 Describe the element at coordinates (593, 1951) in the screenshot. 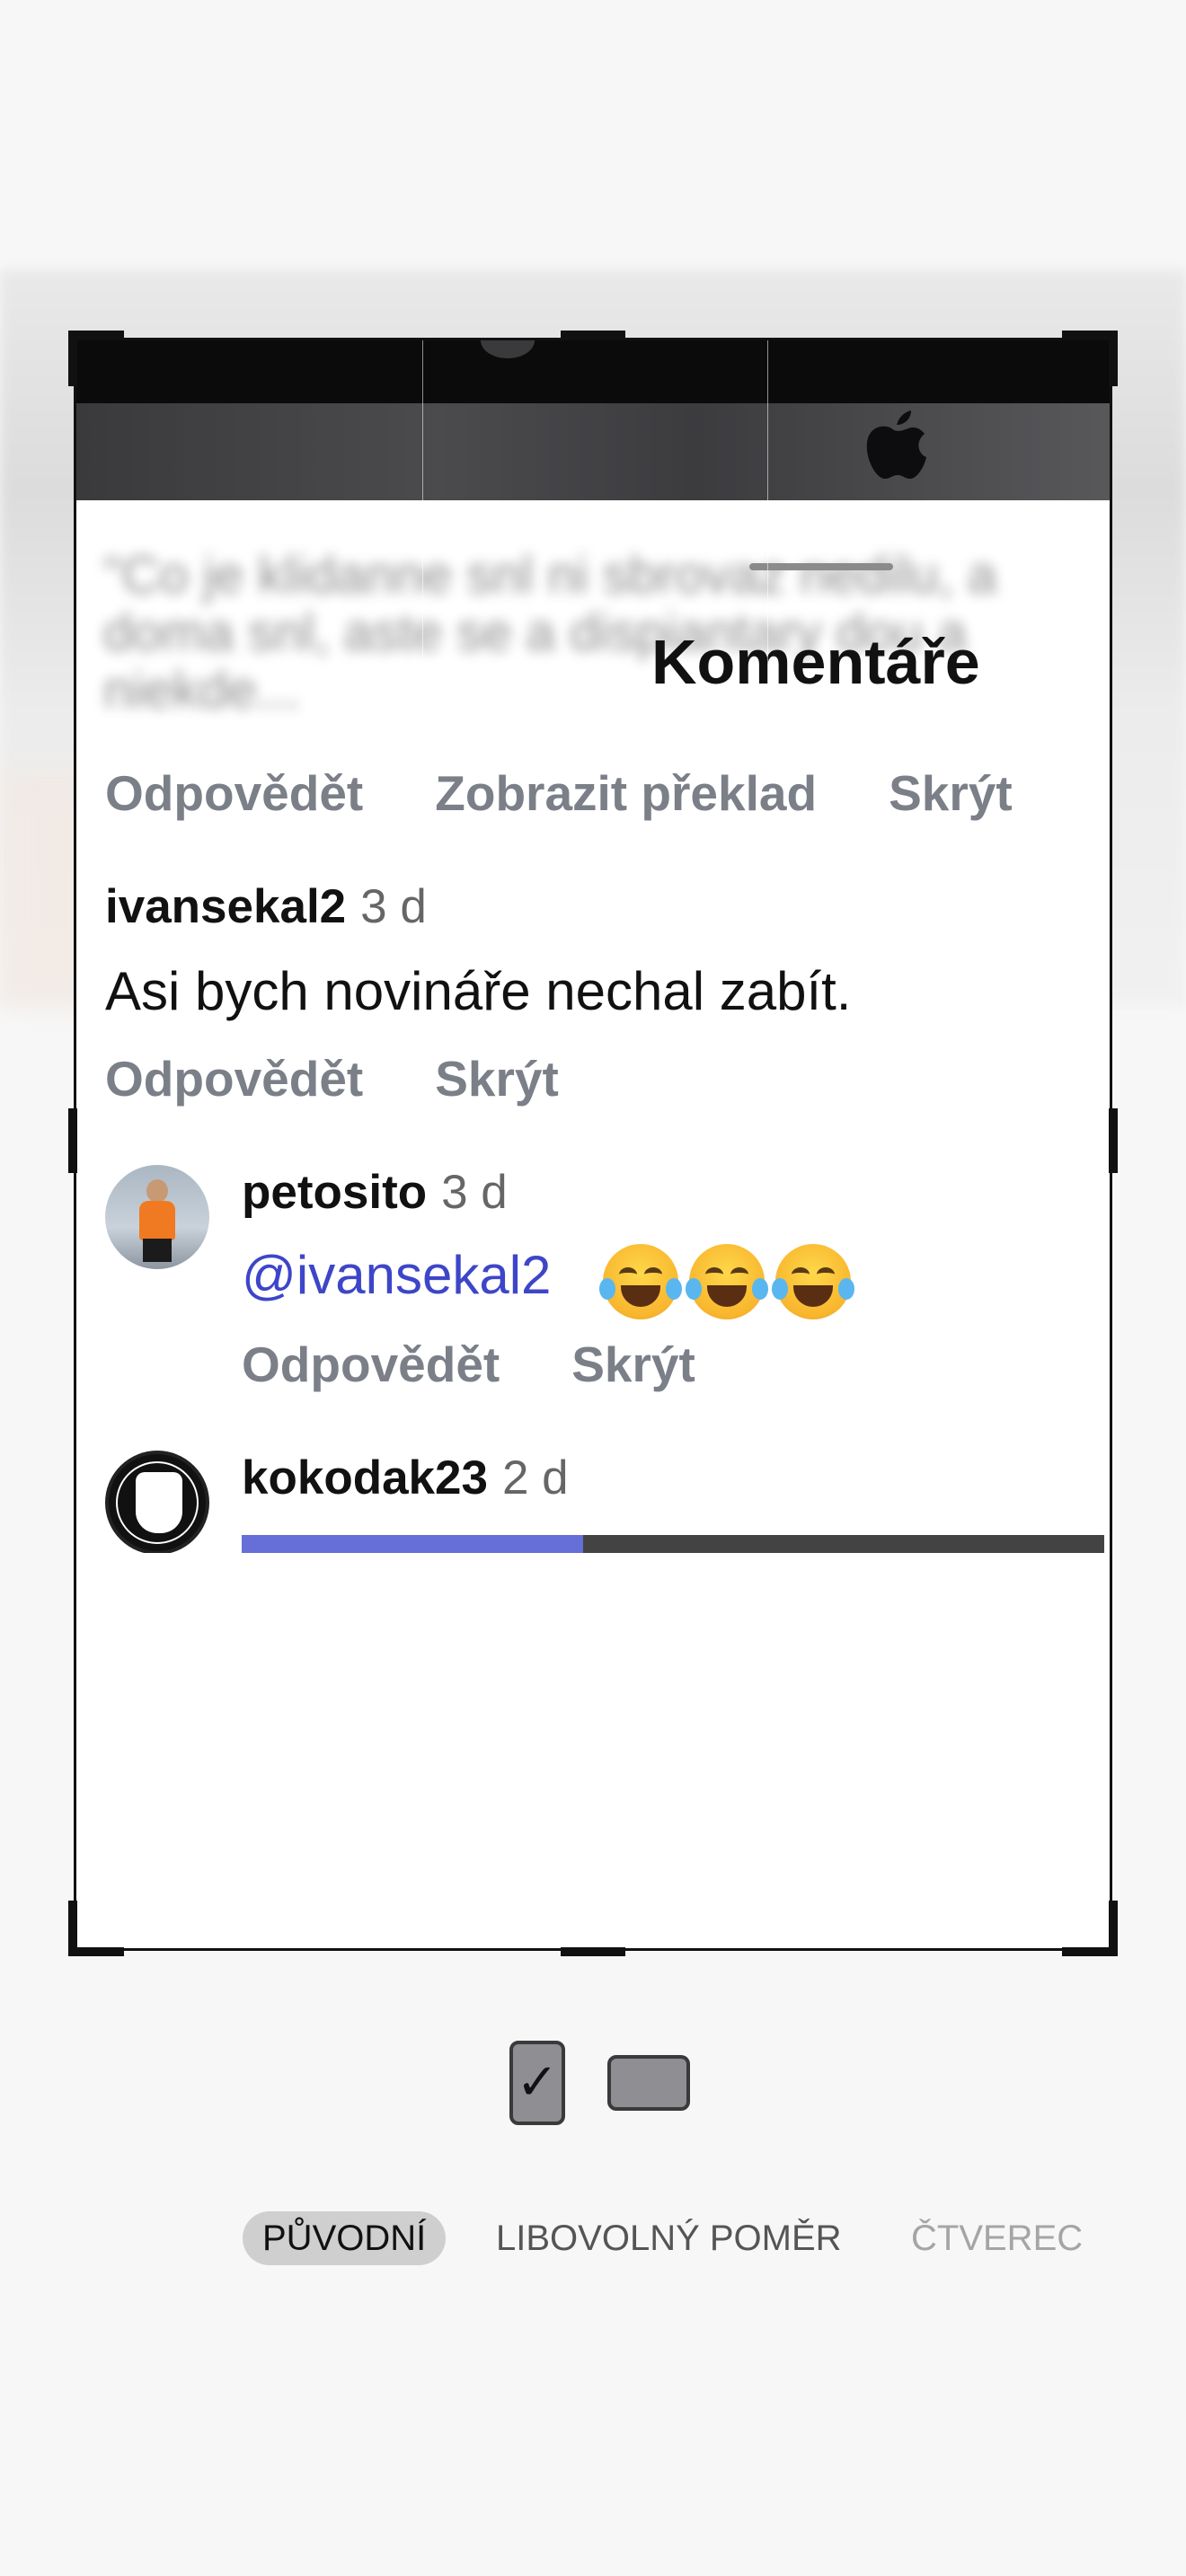

I see `crop-handle-bottom` at that location.